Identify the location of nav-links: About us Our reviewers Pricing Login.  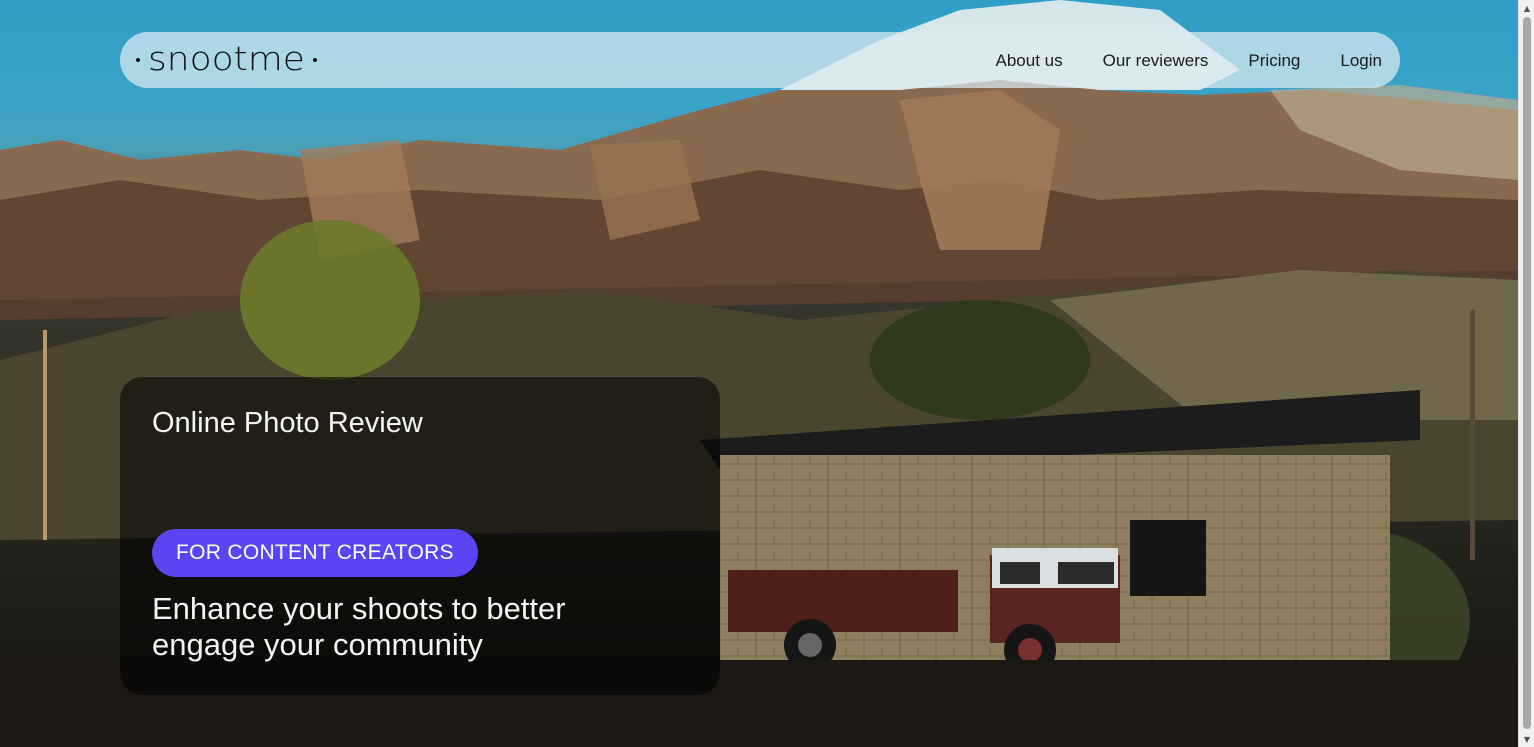
(1189, 61).